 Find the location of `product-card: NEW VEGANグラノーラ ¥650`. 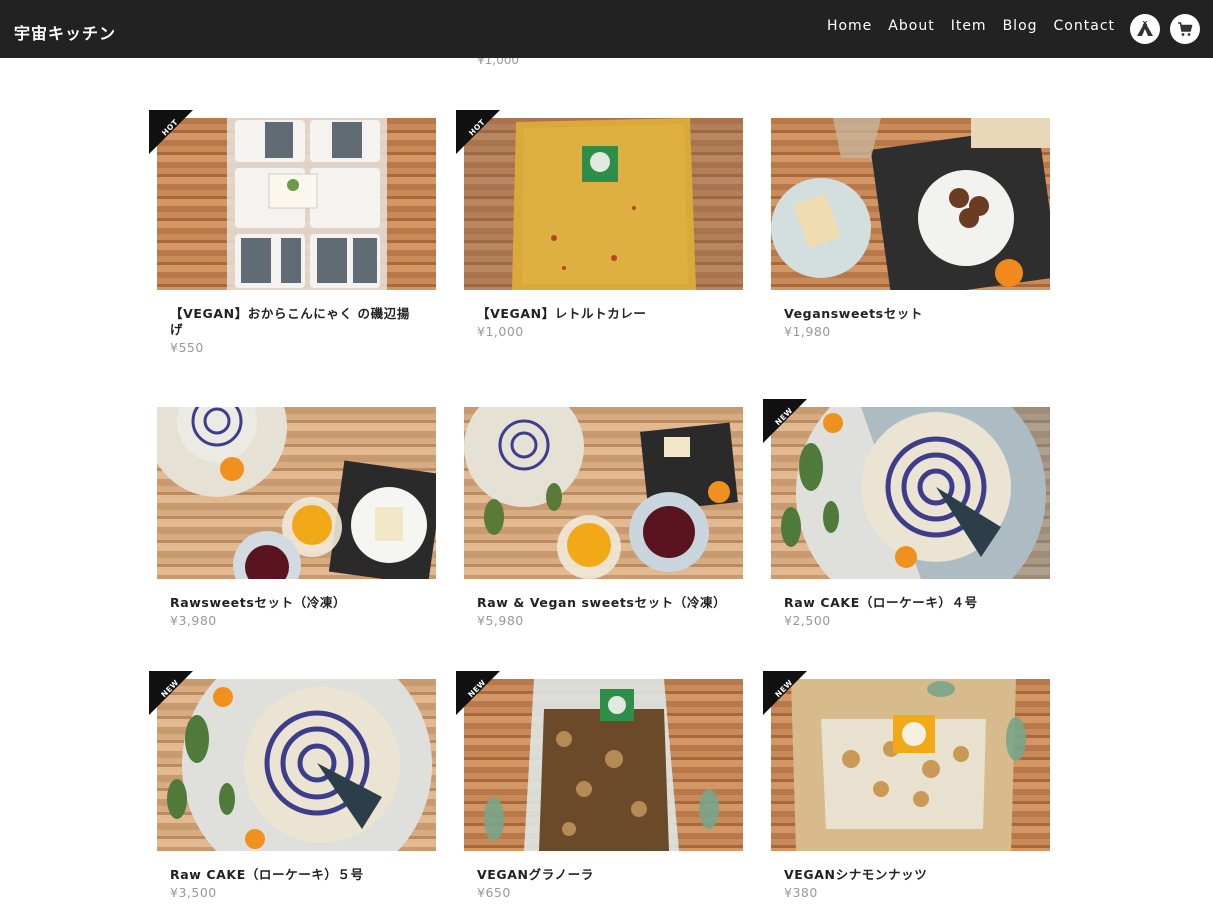

product-card: NEW VEGANグラノーラ ¥650 is located at coordinates (599, 785).